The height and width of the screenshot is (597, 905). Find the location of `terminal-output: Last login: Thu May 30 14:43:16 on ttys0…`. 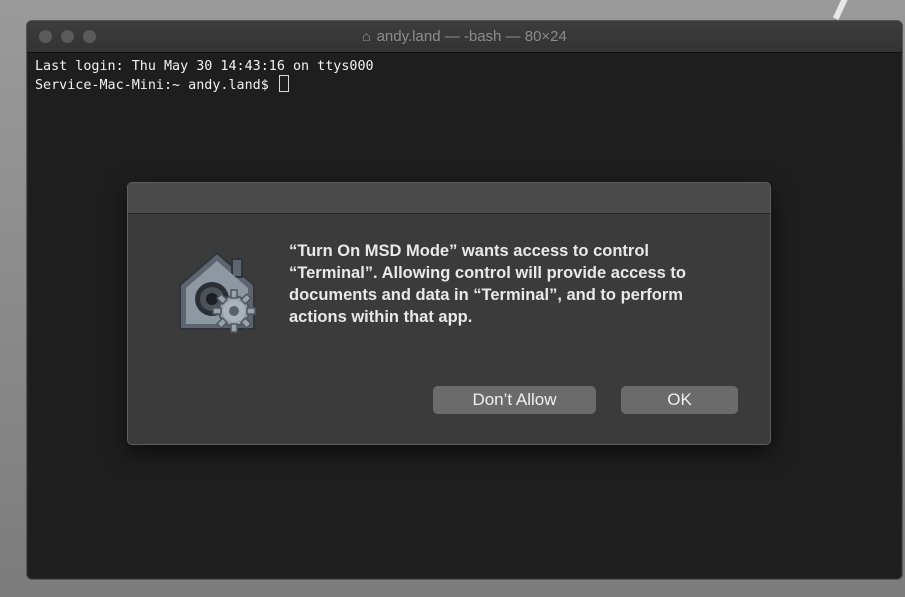

terminal-output: Last login: Thu May 30 14:43:16 on ttys0… is located at coordinates (204, 76).